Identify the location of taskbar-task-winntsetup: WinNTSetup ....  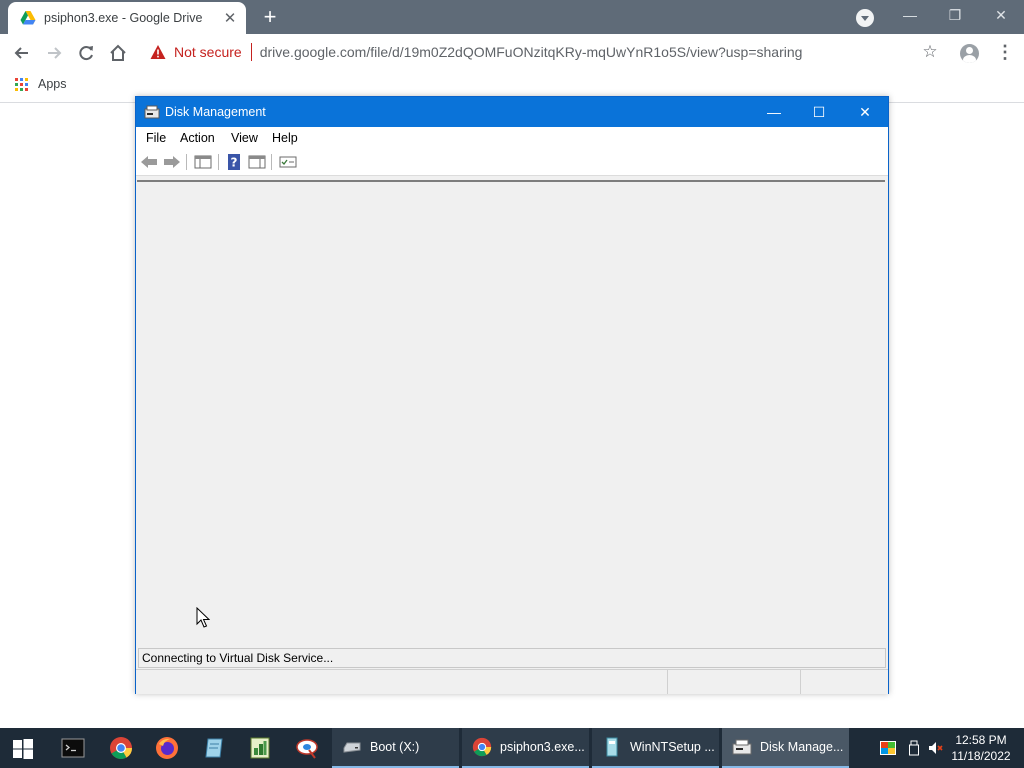
(655, 748).